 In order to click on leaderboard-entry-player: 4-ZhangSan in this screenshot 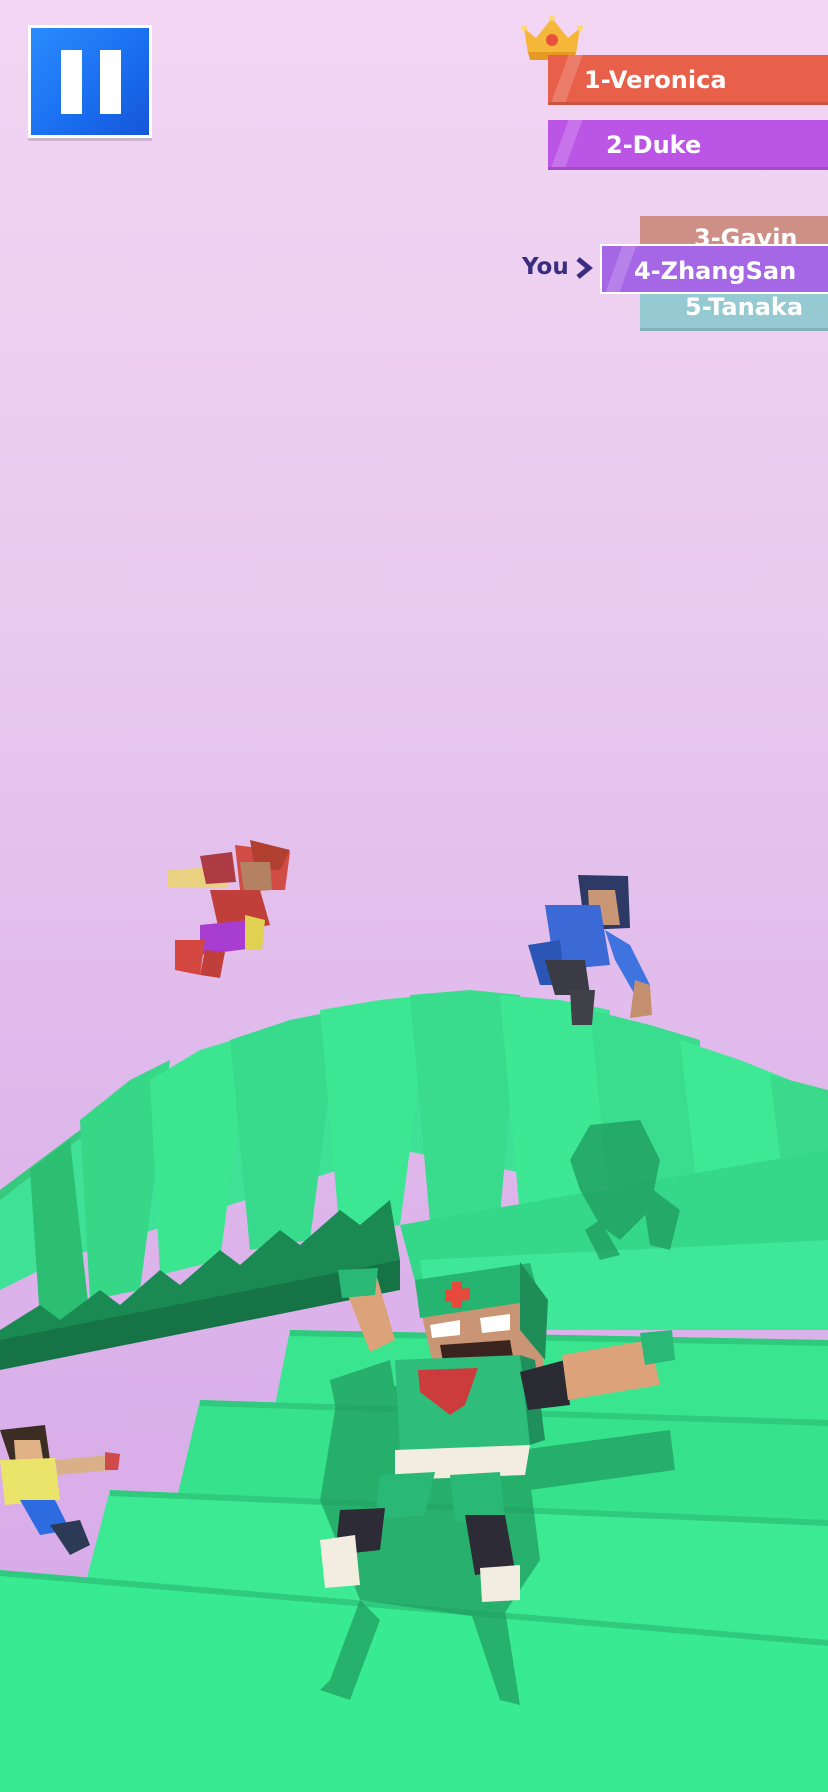, I will do `click(714, 269)`.